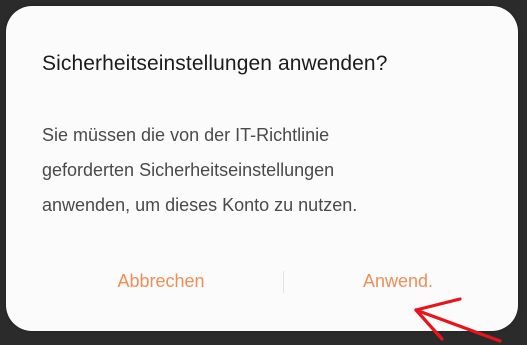 The height and width of the screenshot is (345, 527). What do you see at coordinates (458, 320) in the screenshot?
I see `red-arrow-icon` at bounding box center [458, 320].